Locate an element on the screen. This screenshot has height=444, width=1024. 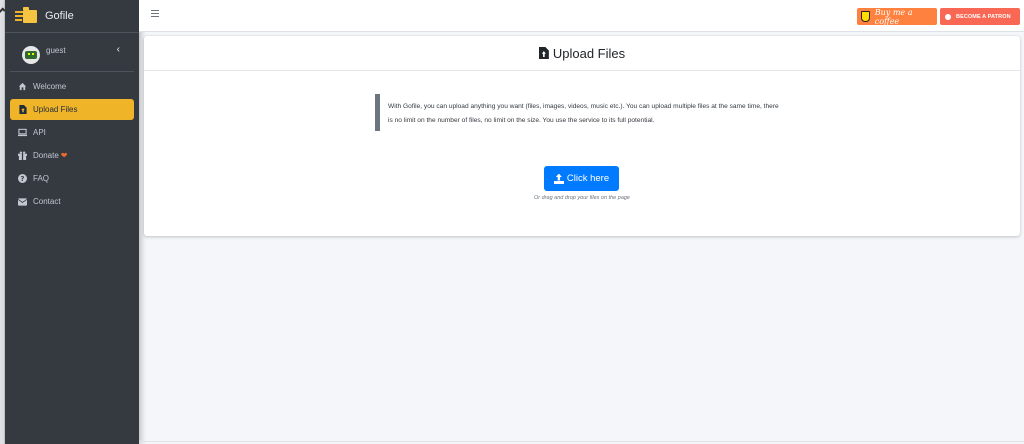
divider is located at coordinates (581, 441).